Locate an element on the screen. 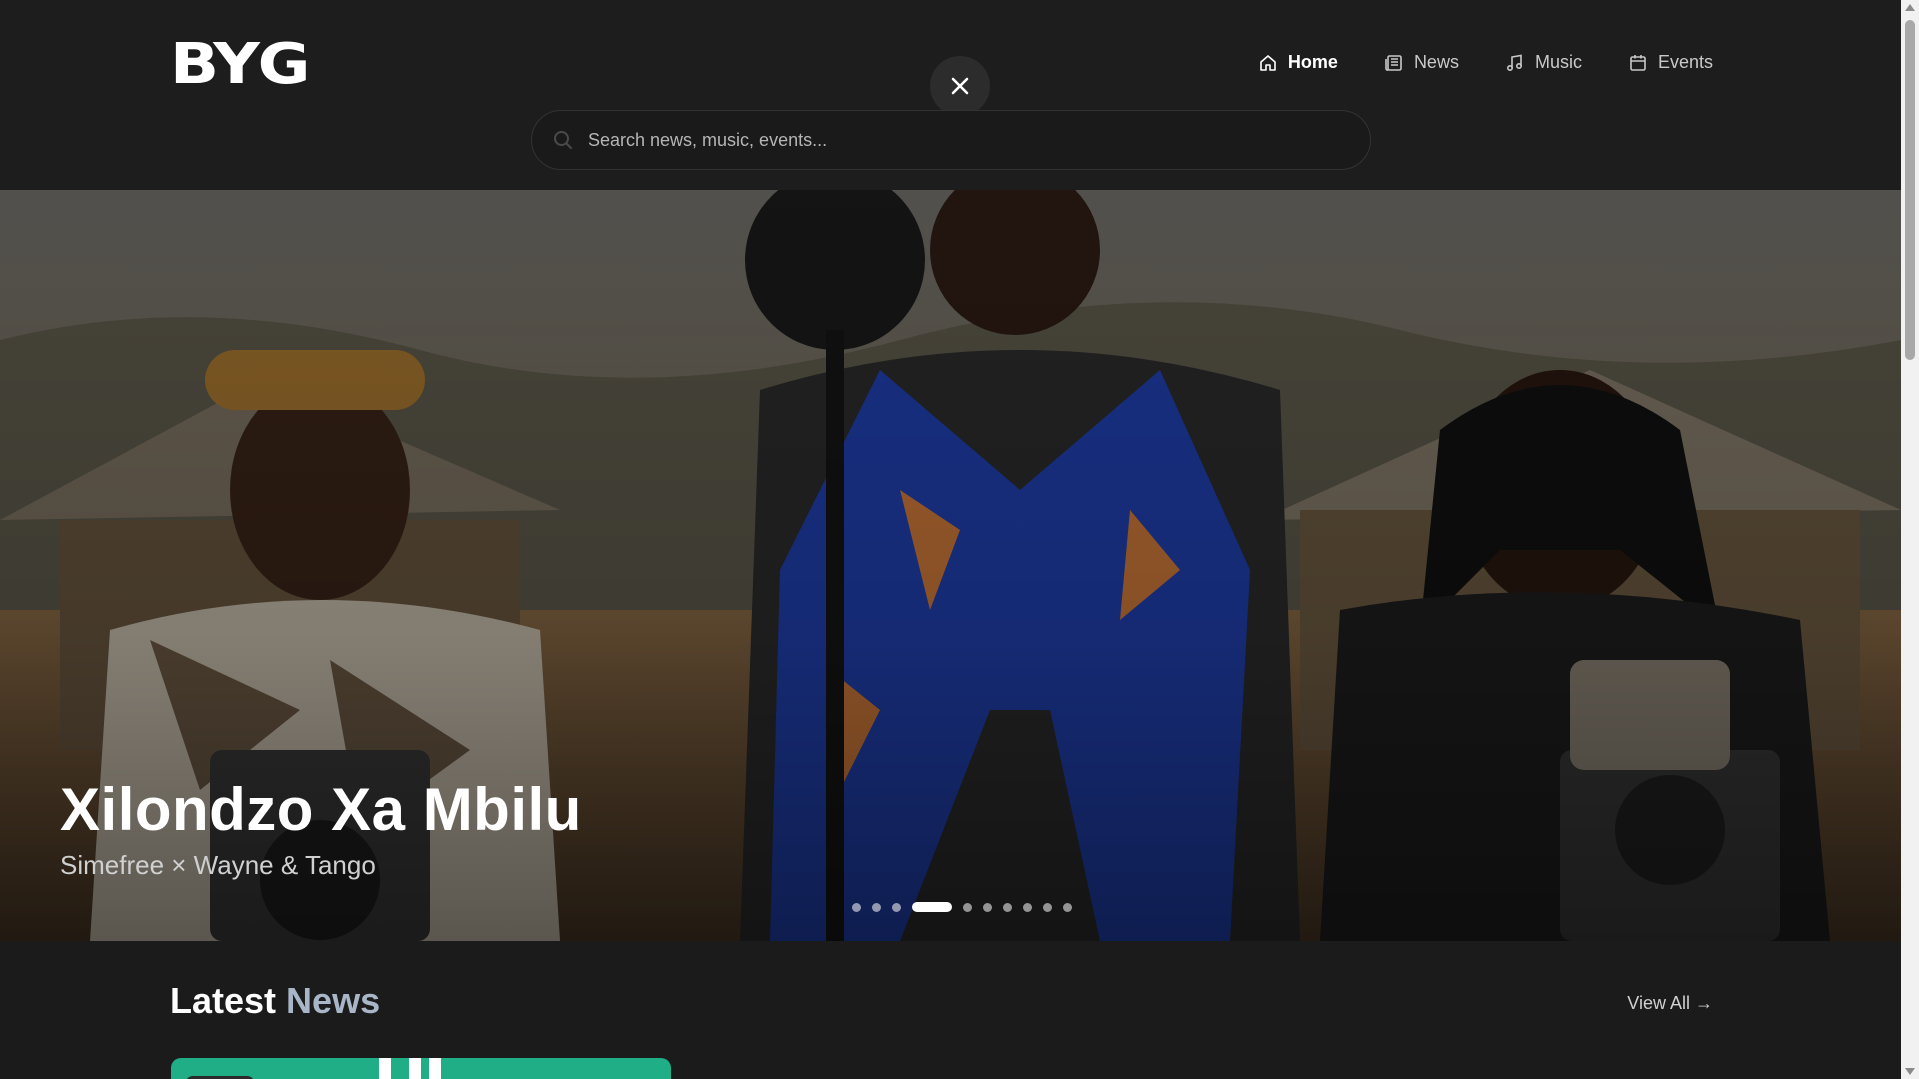 The height and width of the screenshot is (1079, 1919). nav-item-home: Home is located at coordinates (1298, 62).